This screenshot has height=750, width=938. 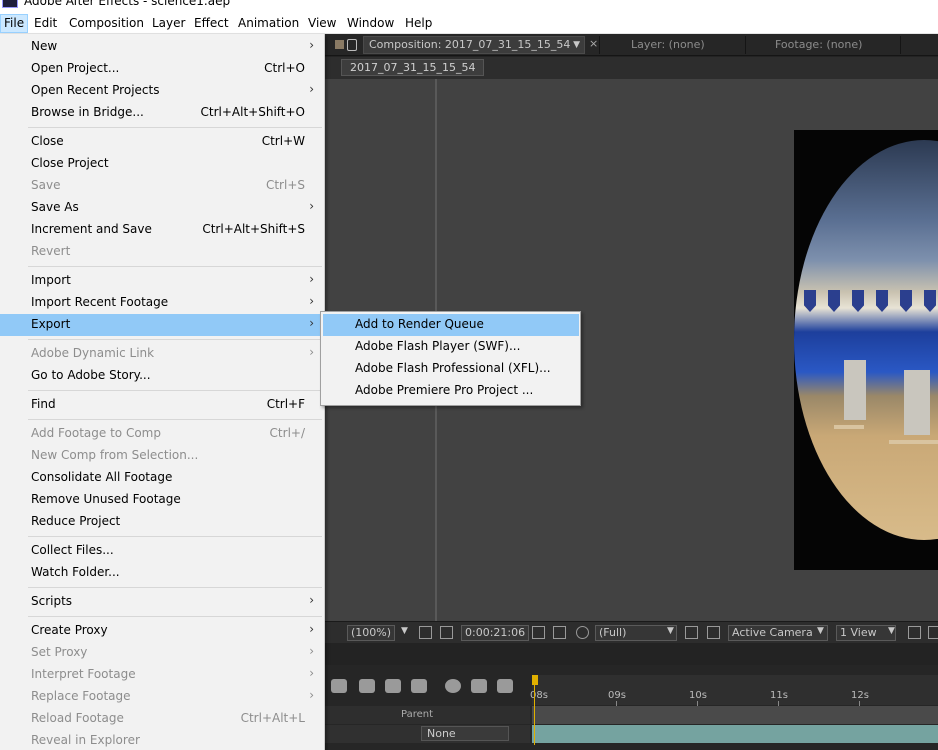 What do you see at coordinates (162, 230) in the screenshot?
I see `menu-item-increment-and-save: Increment and Save Ctrl+Alt+Shift+S` at bounding box center [162, 230].